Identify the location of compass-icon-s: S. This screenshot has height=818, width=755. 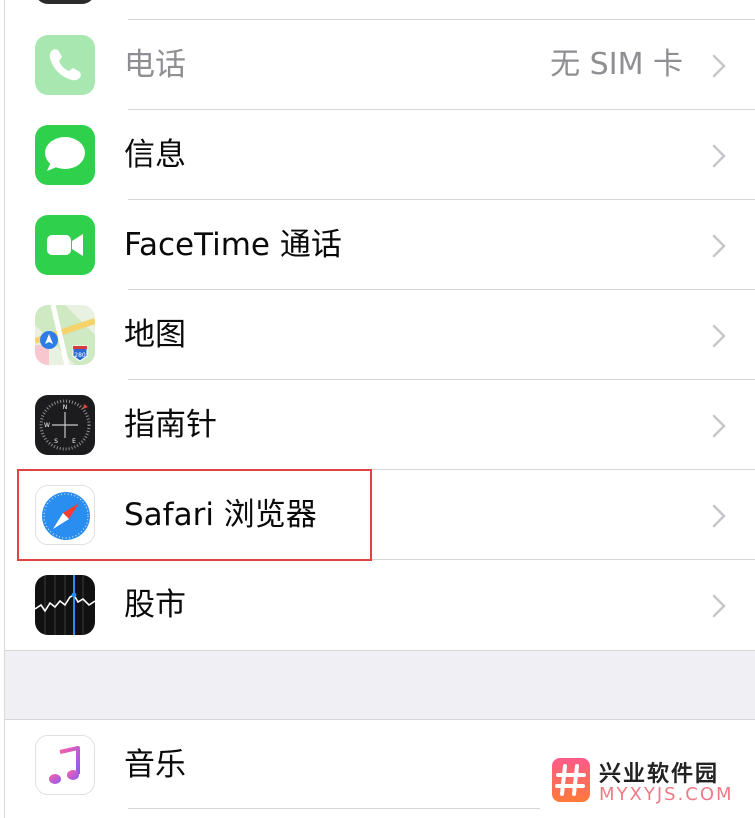
(56, 441).